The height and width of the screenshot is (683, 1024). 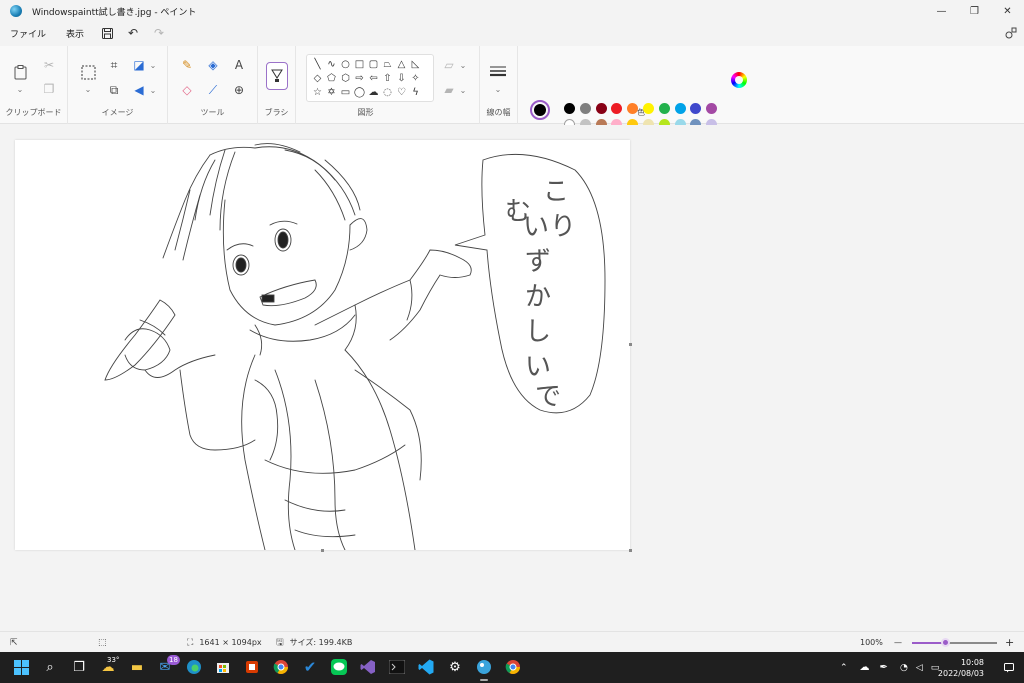 I want to click on maximize-button: ❐, so click(x=974, y=11).